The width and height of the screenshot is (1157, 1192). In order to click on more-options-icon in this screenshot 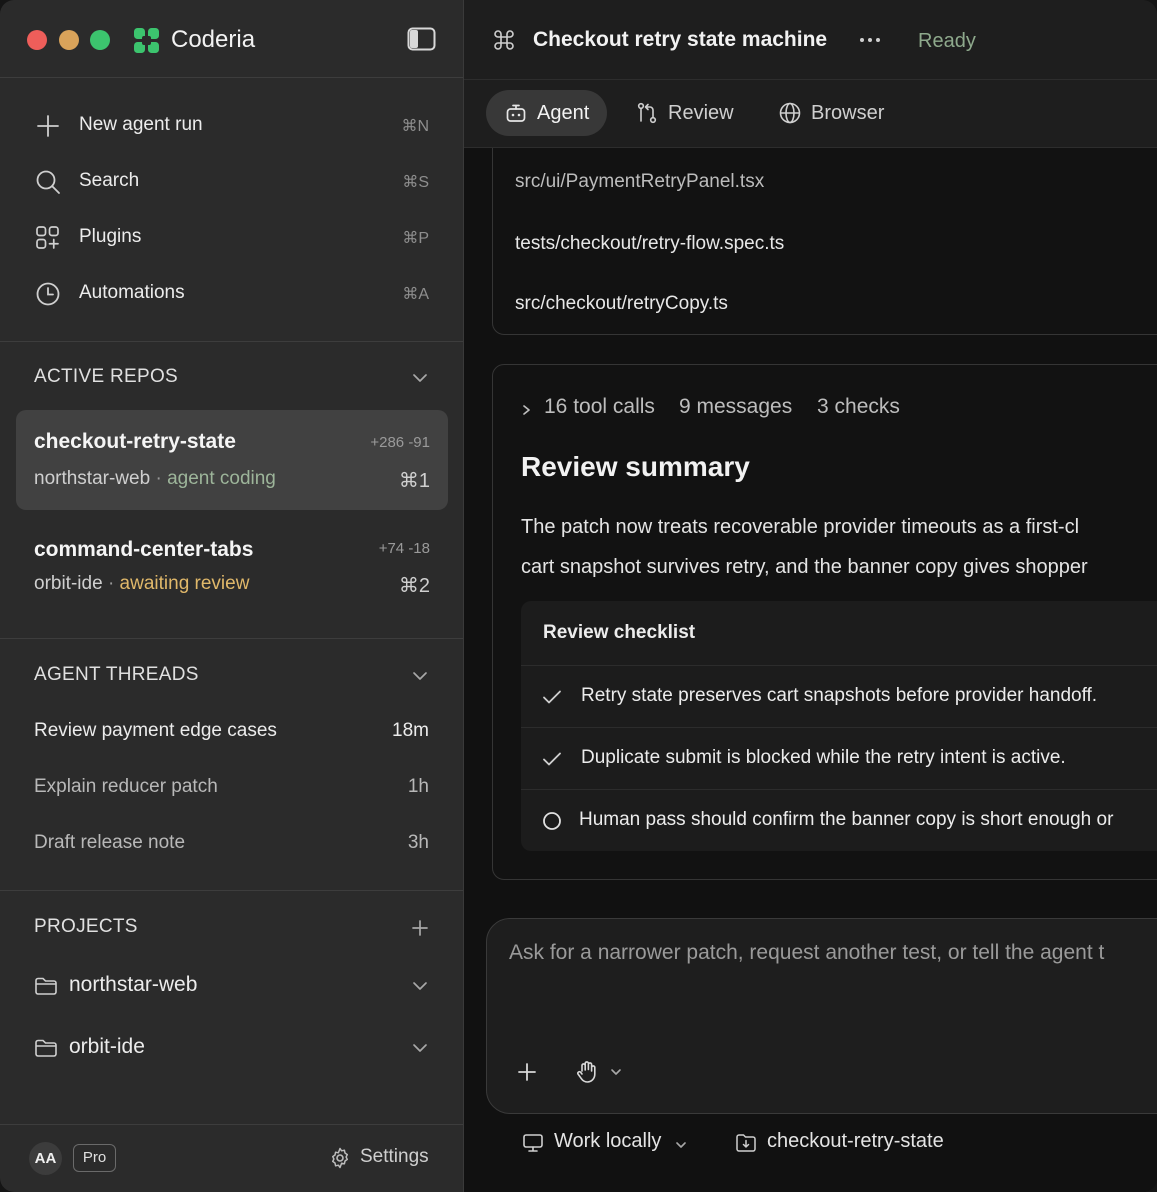, I will do `click(870, 40)`.